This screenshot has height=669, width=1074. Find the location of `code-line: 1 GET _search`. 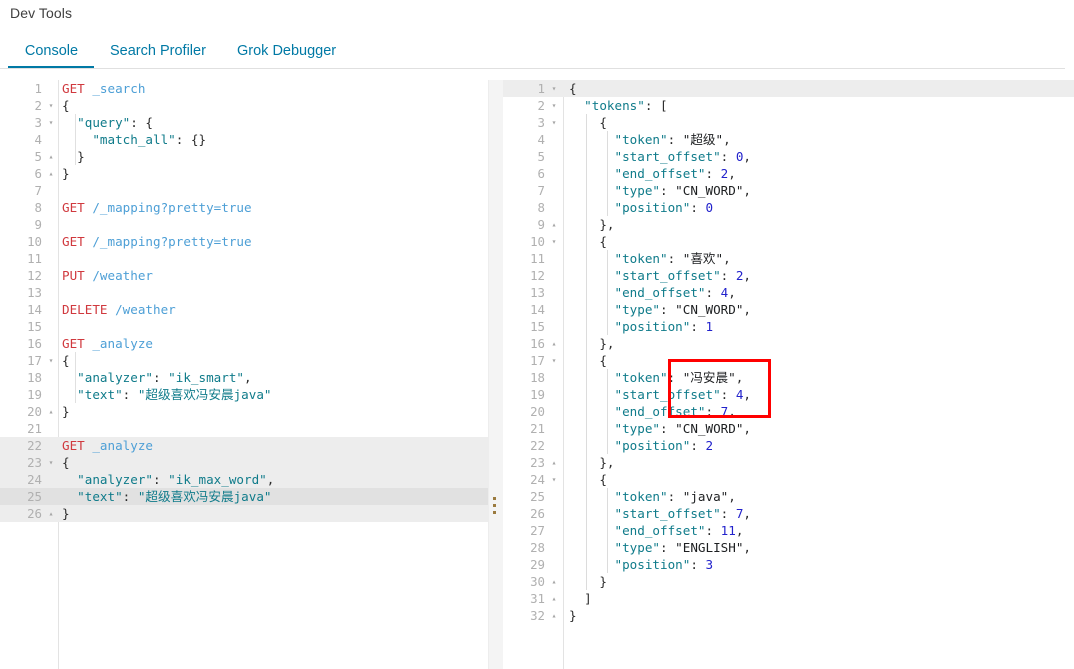

code-line: 1 GET _search is located at coordinates (244, 88).